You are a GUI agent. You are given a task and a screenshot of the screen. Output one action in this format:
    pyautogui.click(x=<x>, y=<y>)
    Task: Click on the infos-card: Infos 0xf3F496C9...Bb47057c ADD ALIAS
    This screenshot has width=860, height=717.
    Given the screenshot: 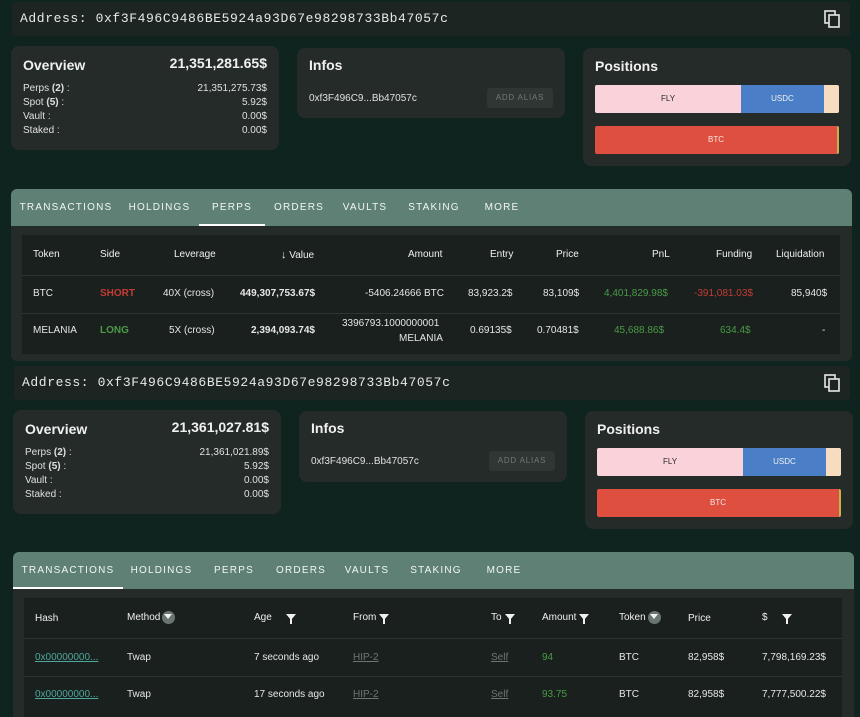 What is the action you would take?
    pyautogui.click(x=431, y=83)
    